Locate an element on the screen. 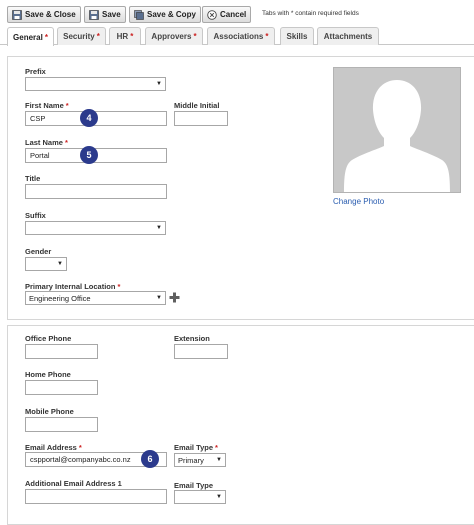 The height and width of the screenshot is (525, 474). cancel-button: Cancel is located at coordinates (227, 14).